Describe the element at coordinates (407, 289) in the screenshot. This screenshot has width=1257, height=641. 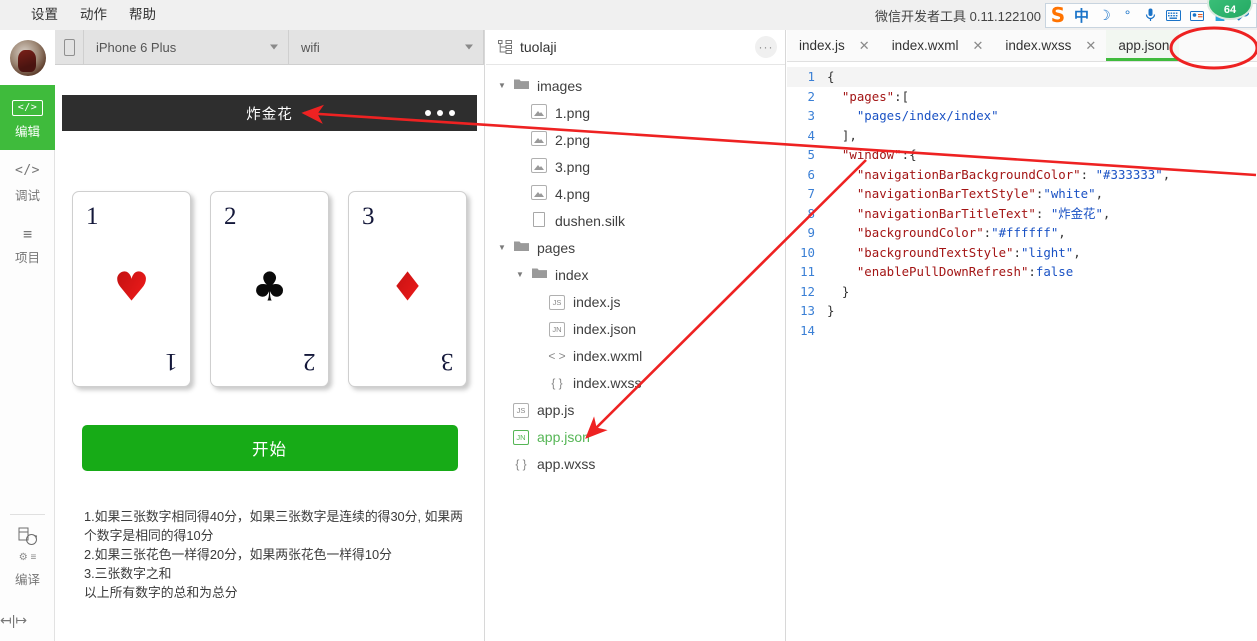
I see `card-item: 3 ♦ 3` at that location.